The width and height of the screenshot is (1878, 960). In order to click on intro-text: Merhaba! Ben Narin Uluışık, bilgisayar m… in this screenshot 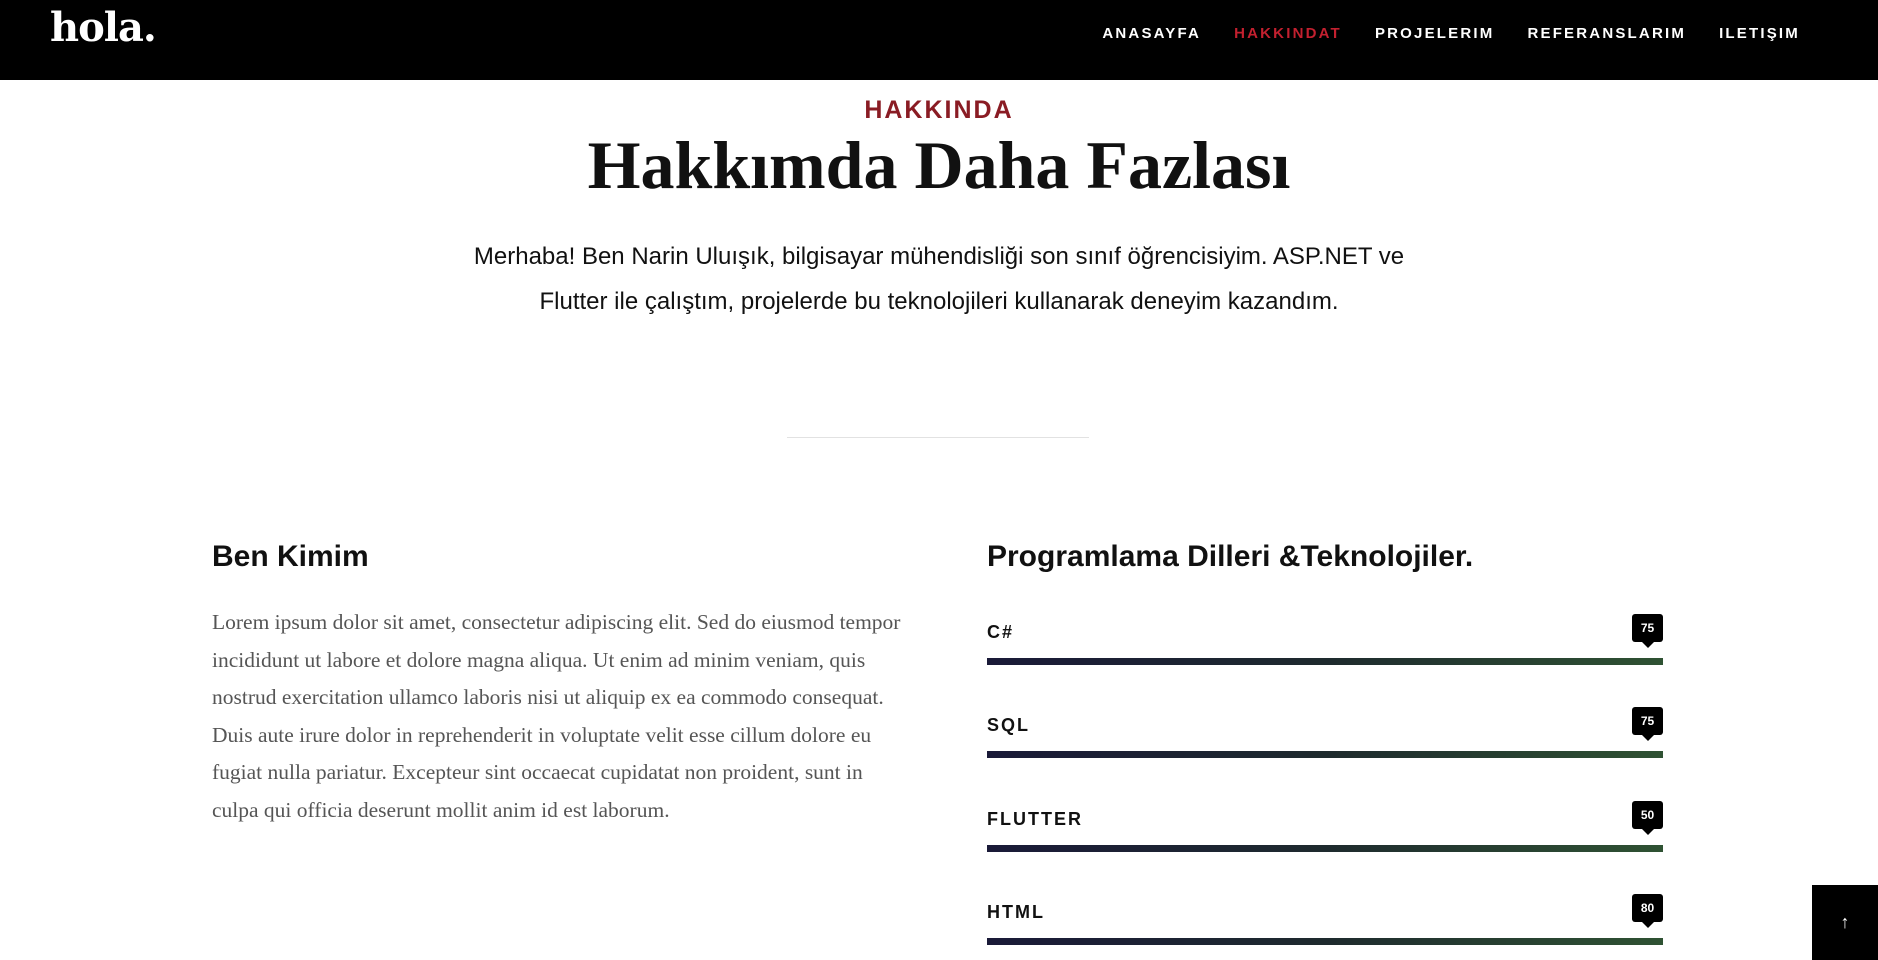, I will do `click(939, 279)`.